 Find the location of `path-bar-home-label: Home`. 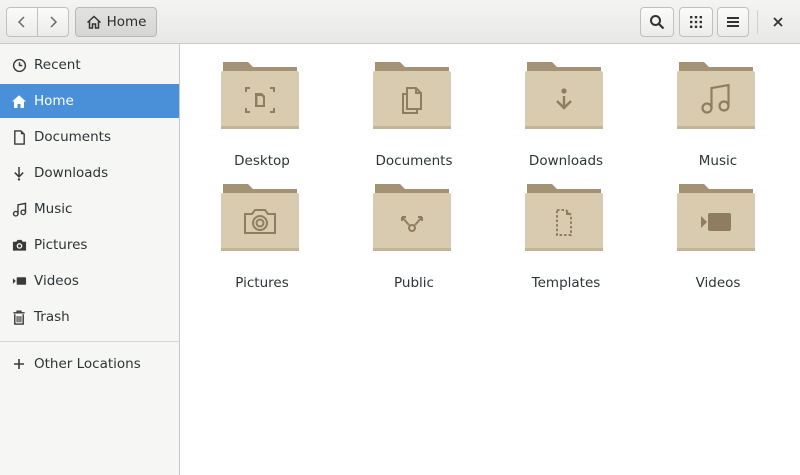

path-bar-home-label: Home is located at coordinates (126, 22).